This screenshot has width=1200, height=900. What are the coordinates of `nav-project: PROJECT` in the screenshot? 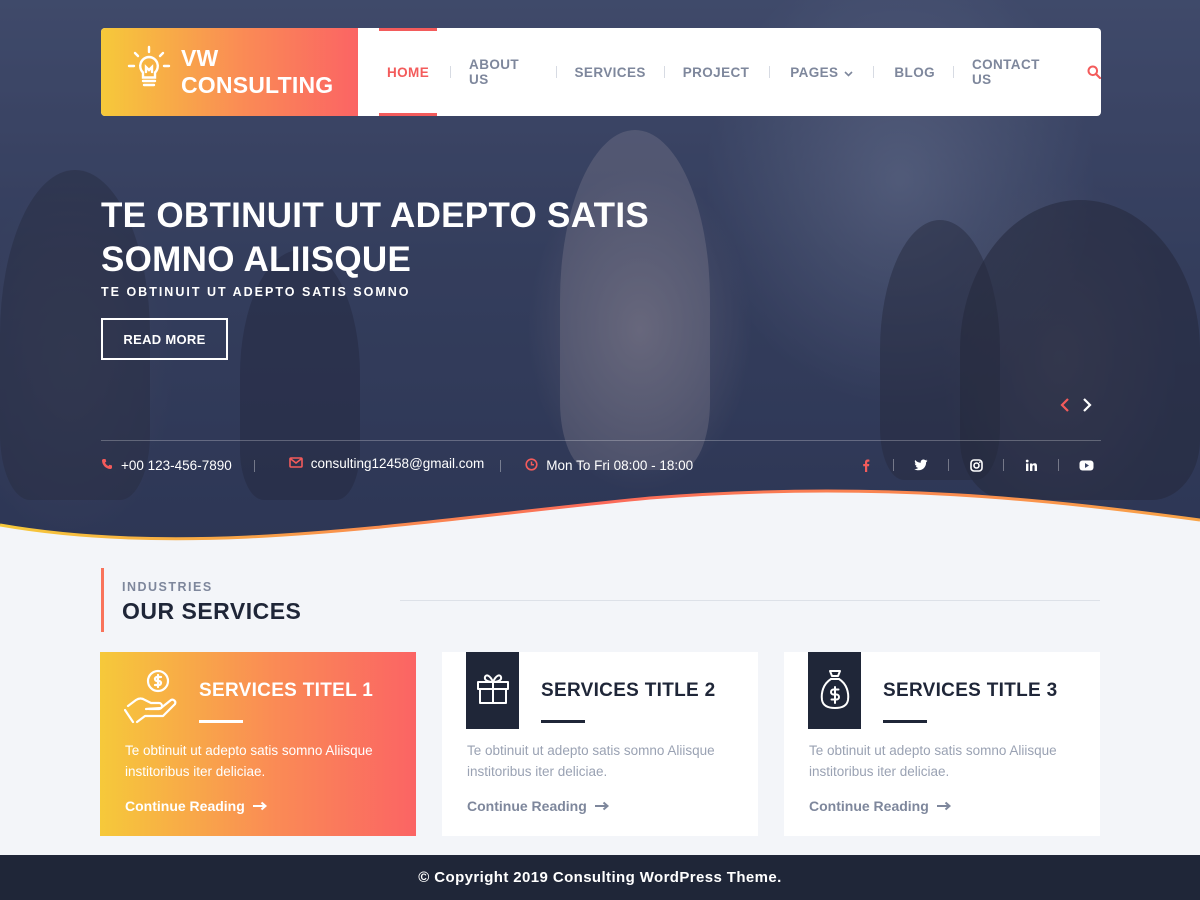 It's located at (716, 72).